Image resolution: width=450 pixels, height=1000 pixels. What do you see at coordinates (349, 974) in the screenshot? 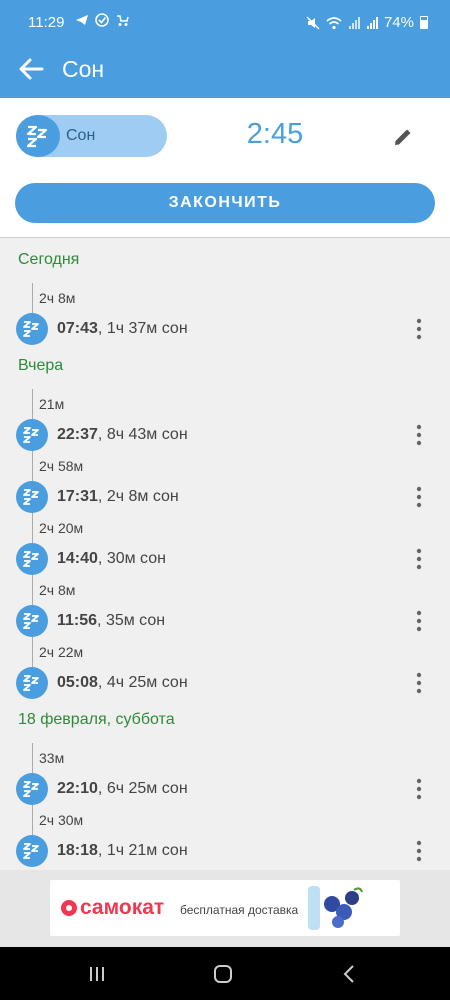
I see `back-nav-icon` at bounding box center [349, 974].